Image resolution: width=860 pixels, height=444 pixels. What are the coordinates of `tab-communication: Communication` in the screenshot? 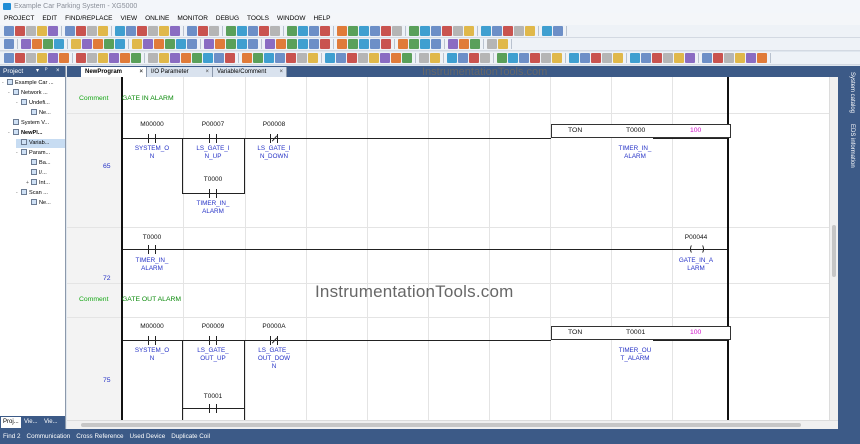 It's located at (49, 436).